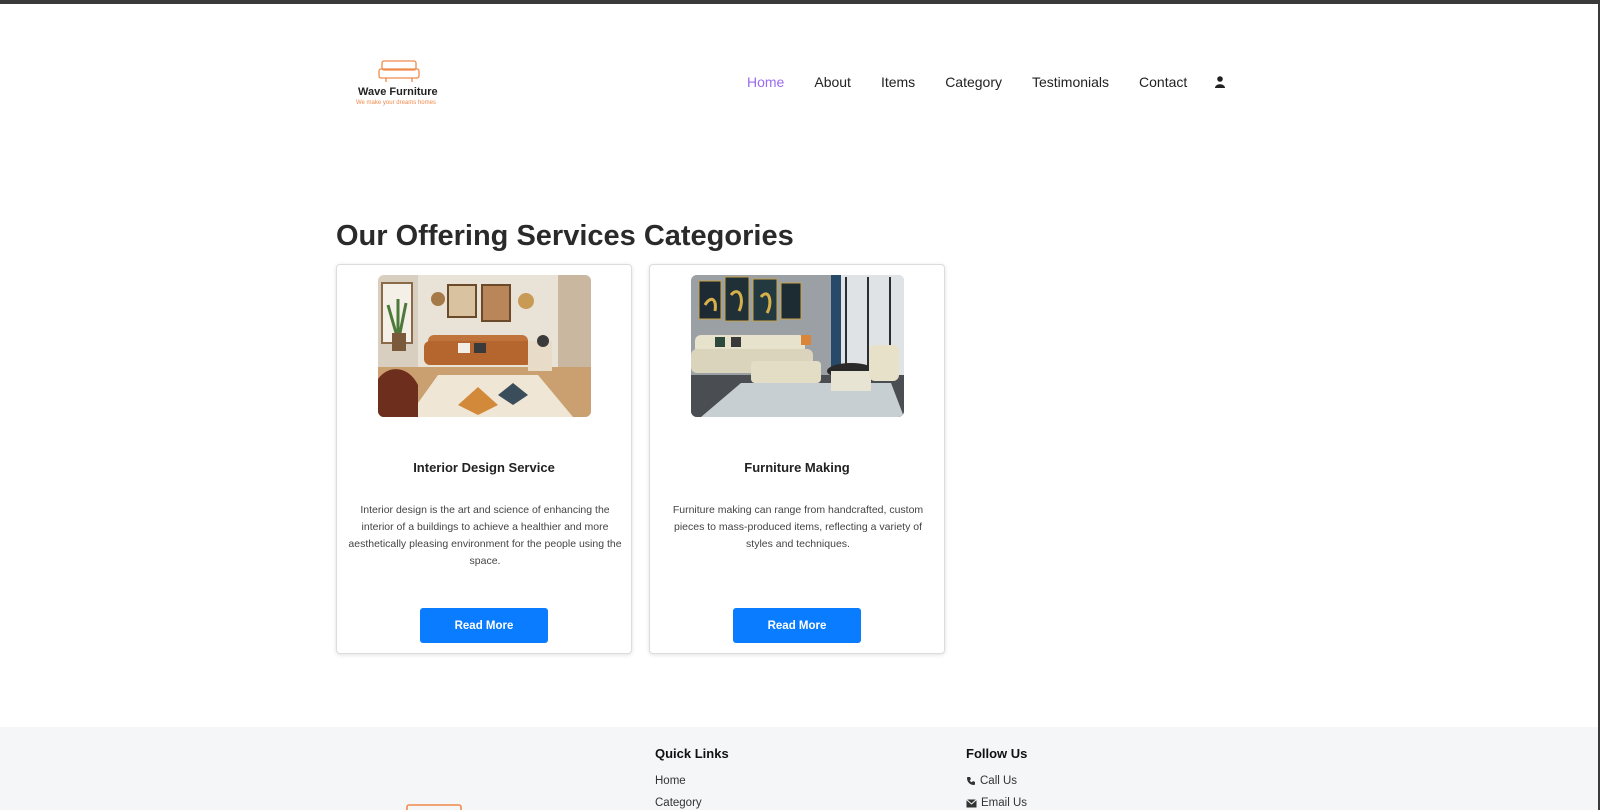 The width and height of the screenshot is (1600, 810). I want to click on section-title: Our Offering Services Categories, so click(565, 236).